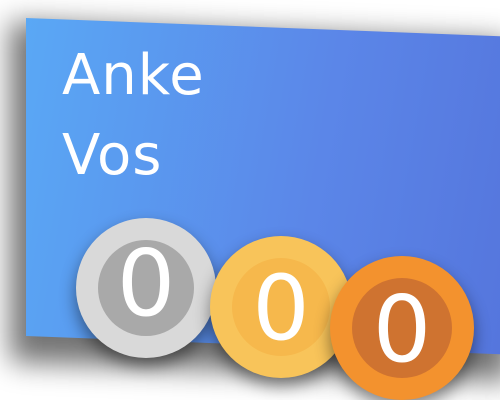  I want to click on bronze-medal-count: 0, so click(402, 329).